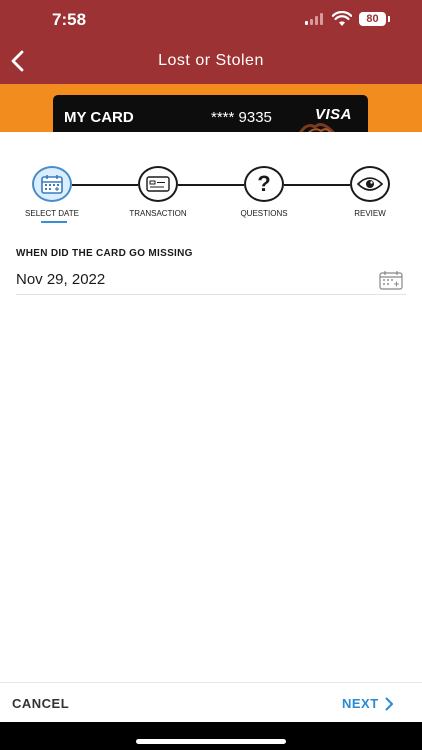 This screenshot has width=422, height=750. Describe the element at coordinates (54, 222) in the screenshot. I see `active-step-indicator` at that location.